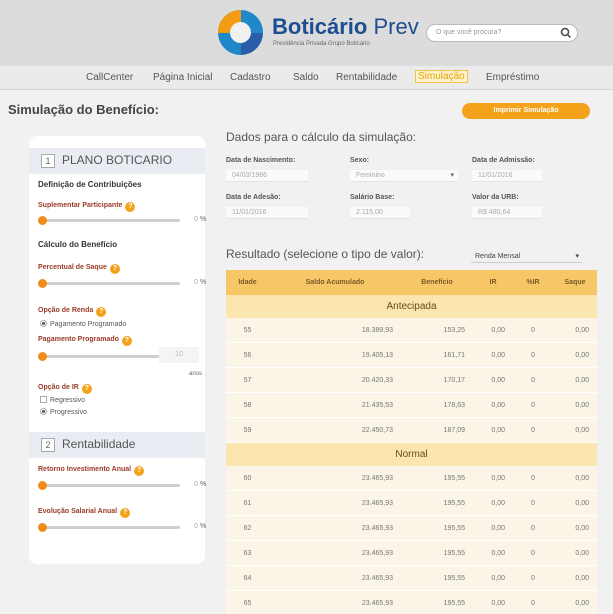  What do you see at coordinates (512, 77) in the screenshot?
I see `nav-emprestimo: Empréstimo` at bounding box center [512, 77].